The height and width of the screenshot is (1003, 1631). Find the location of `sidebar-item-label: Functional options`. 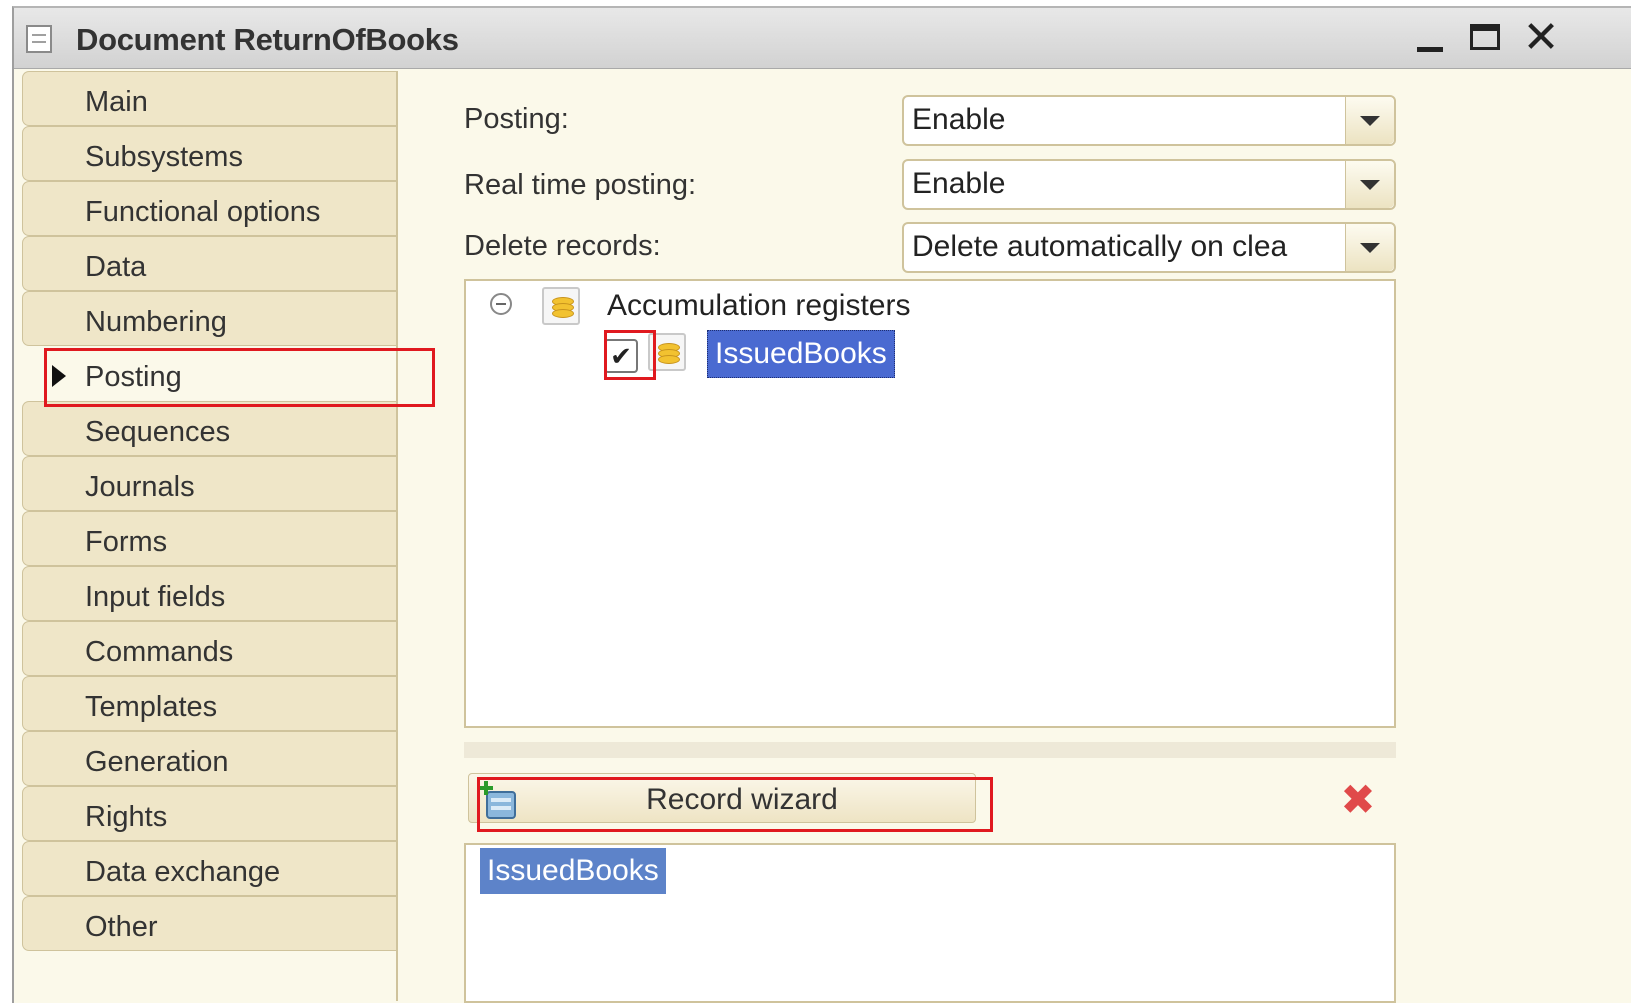

sidebar-item-label: Functional options is located at coordinates (203, 212).